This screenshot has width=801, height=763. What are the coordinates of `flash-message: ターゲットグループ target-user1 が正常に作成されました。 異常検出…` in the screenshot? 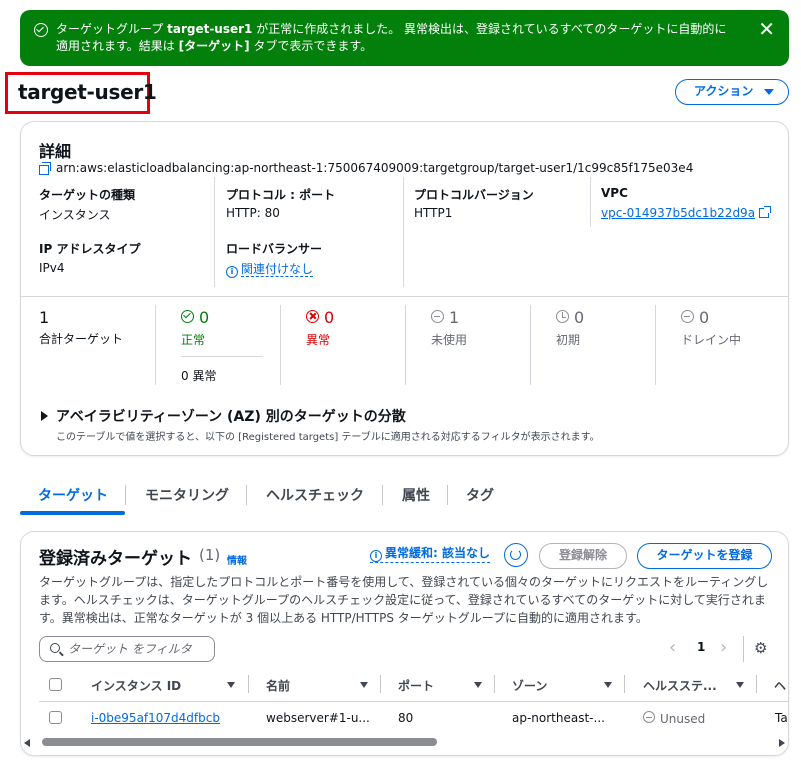 It's located at (391, 37).